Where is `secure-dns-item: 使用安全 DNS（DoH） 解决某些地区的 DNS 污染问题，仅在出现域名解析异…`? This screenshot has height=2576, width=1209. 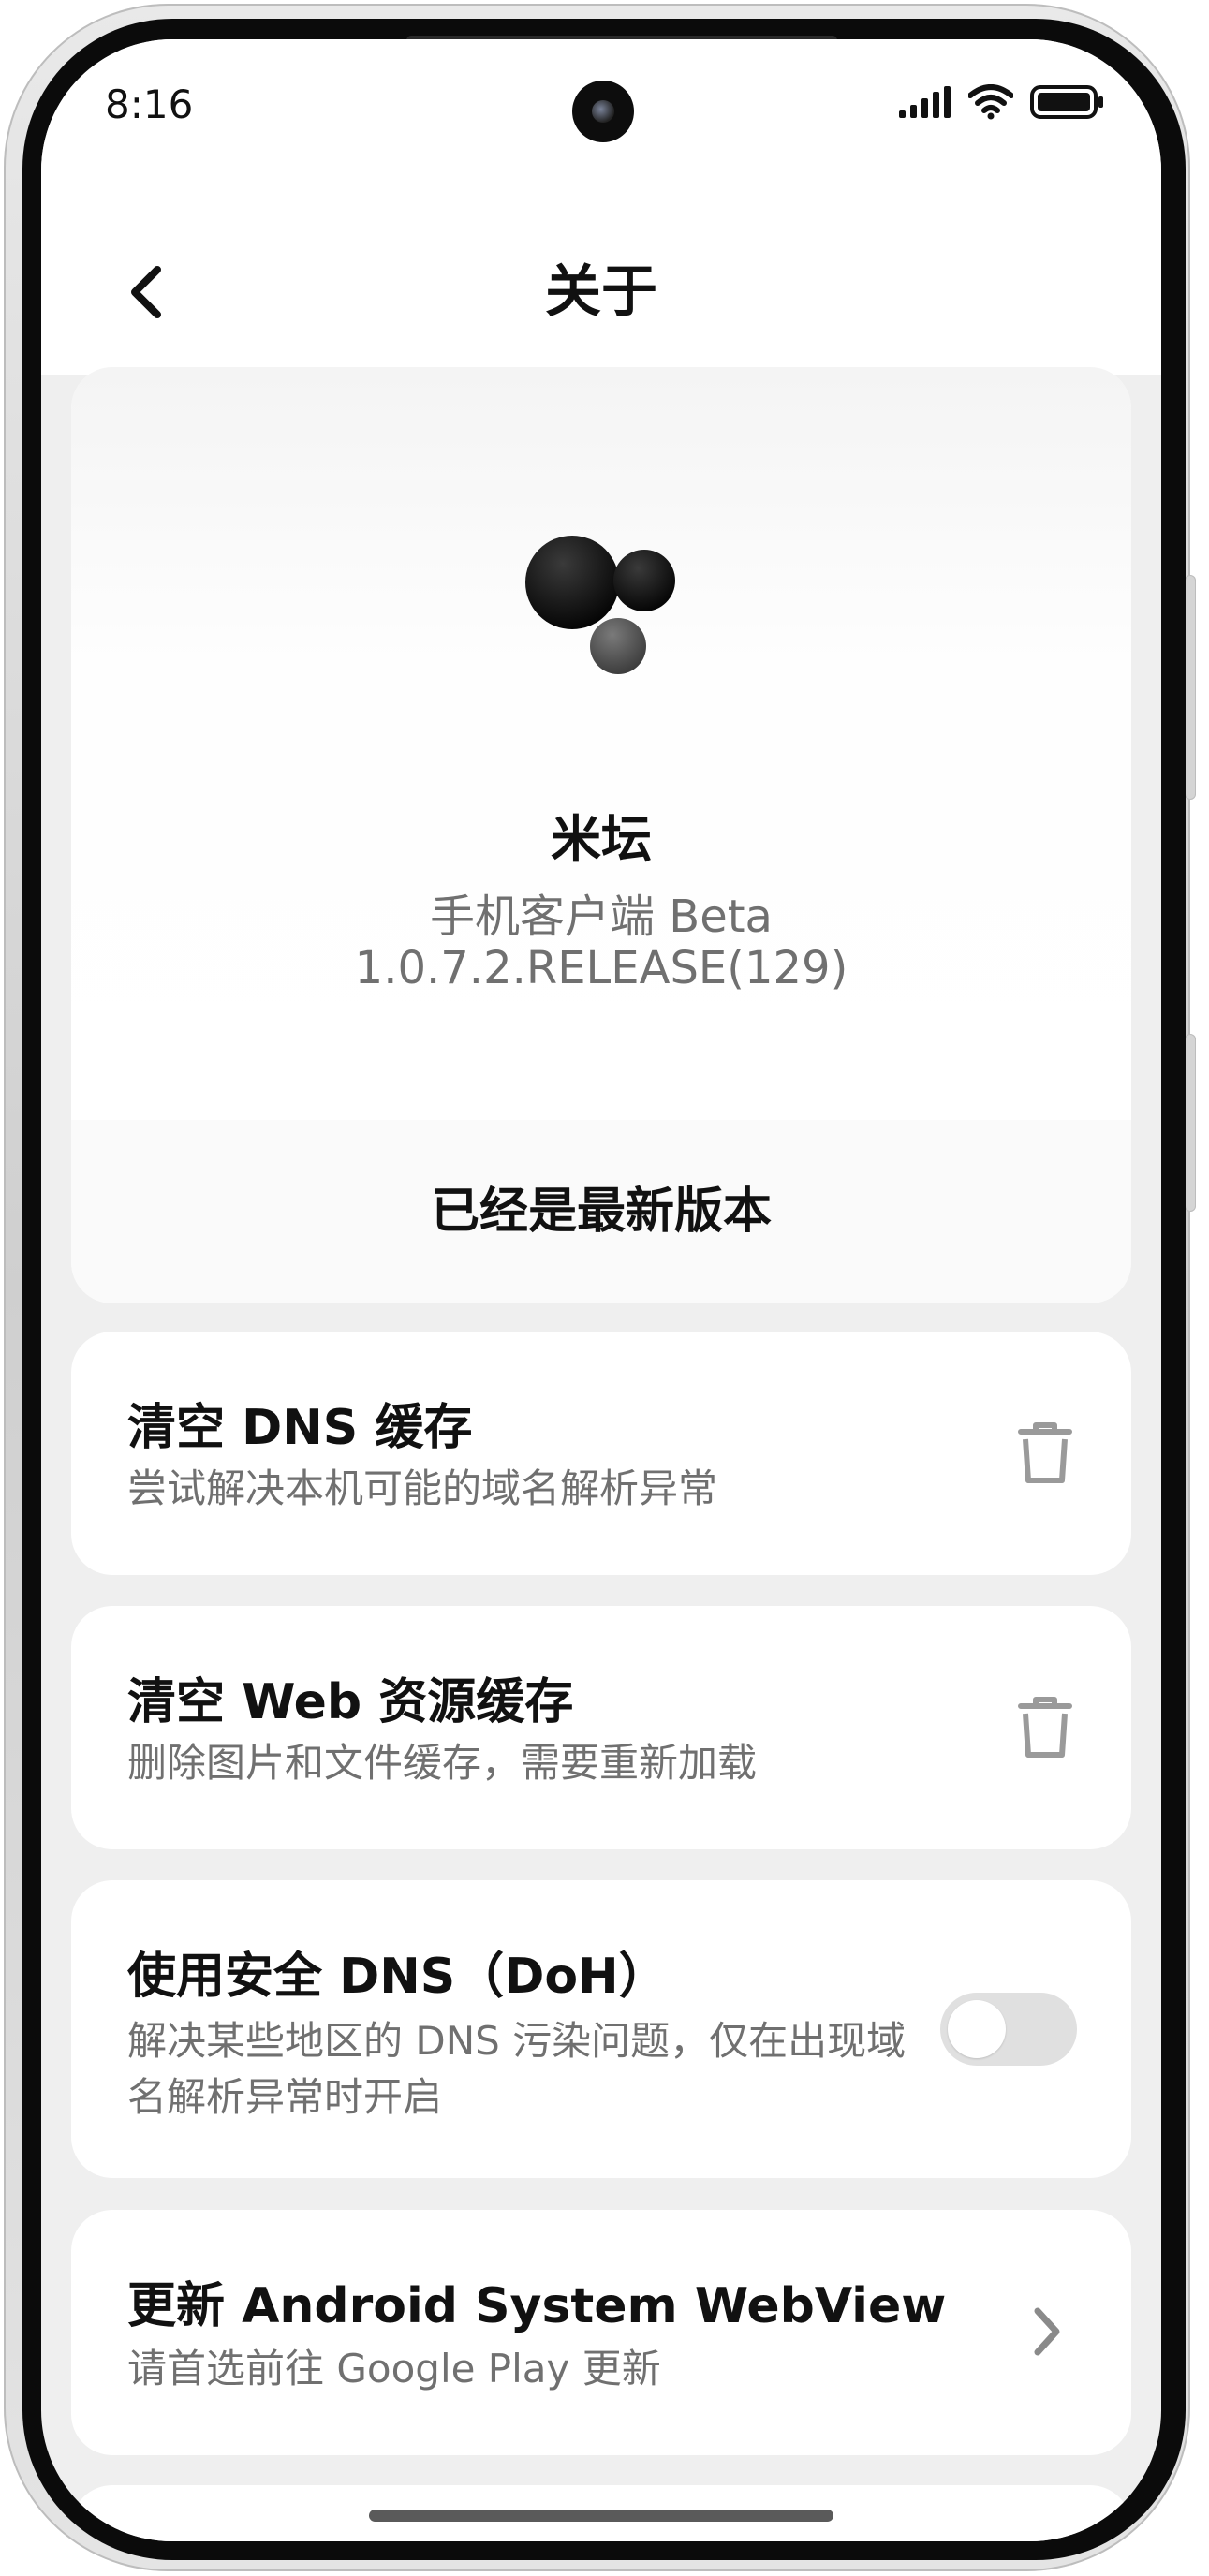
secure-dns-item: 使用安全 DNS（DoH） 解决某些地区的 DNS 污染问题，仅在出现域名解析异… is located at coordinates (601, 2029).